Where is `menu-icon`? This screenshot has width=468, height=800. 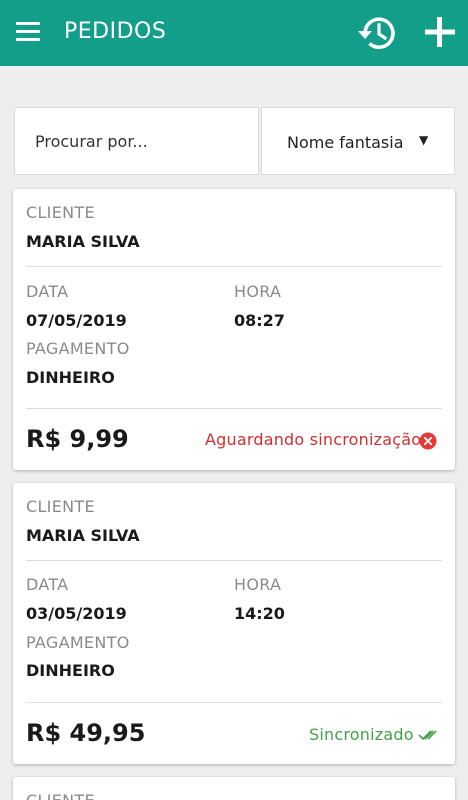
menu-icon is located at coordinates (28, 32).